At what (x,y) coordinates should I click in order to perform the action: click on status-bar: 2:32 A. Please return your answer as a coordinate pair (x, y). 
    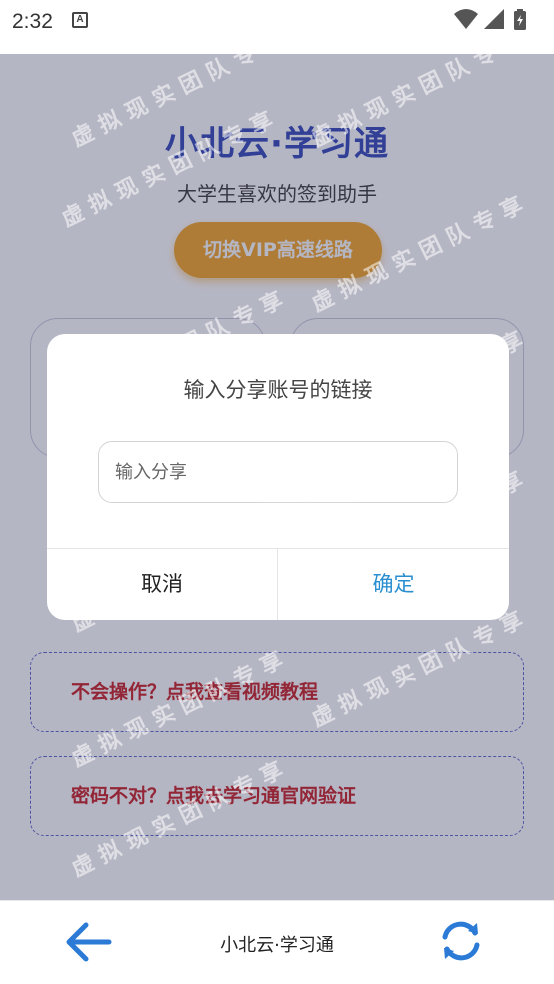
    Looking at the image, I should click on (277, 27).